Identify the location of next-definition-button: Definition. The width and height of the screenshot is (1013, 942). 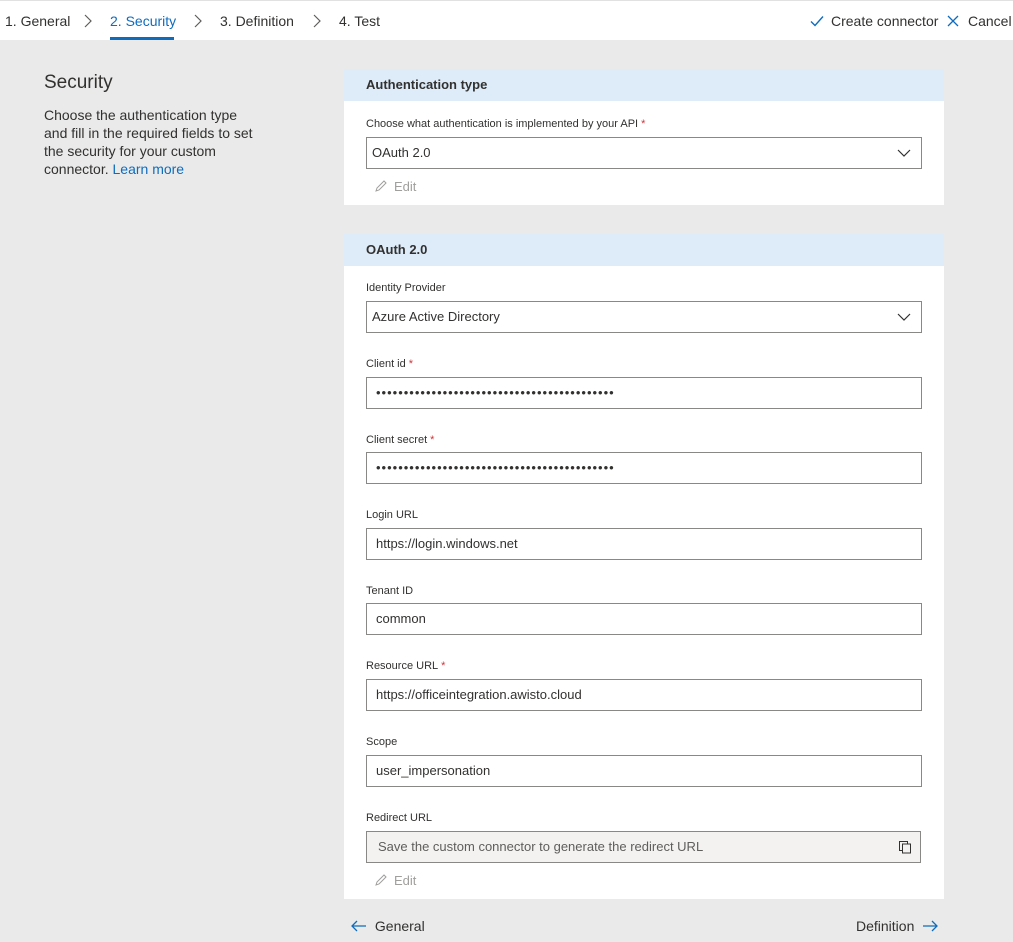
(897, 926).